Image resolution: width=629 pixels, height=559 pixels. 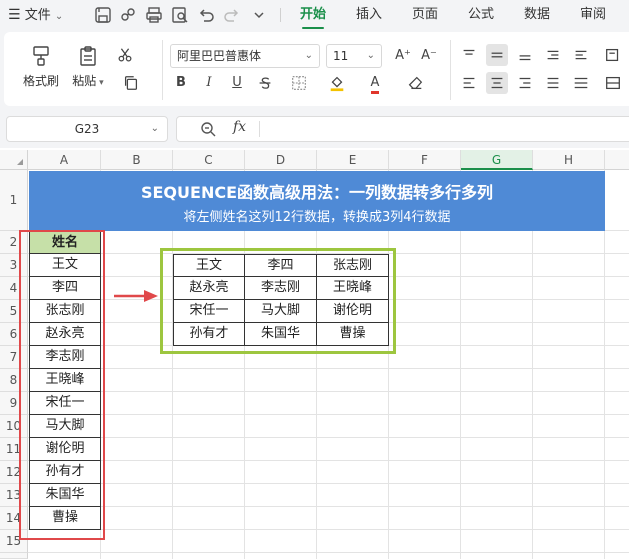 I want to click on print-icon, so click(x=154, y=15).